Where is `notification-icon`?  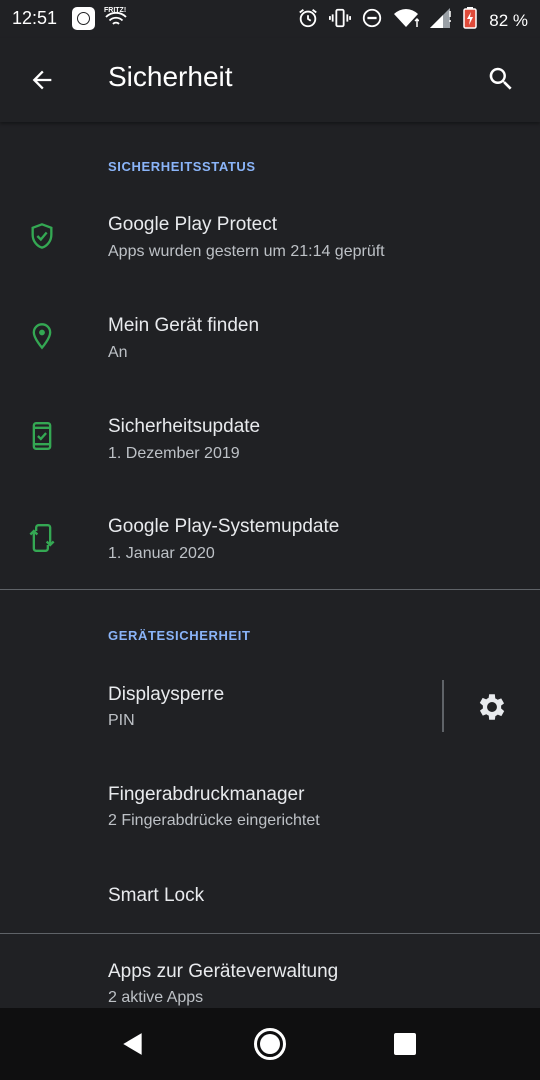 notification-icon is located at coordinates (83, 18).